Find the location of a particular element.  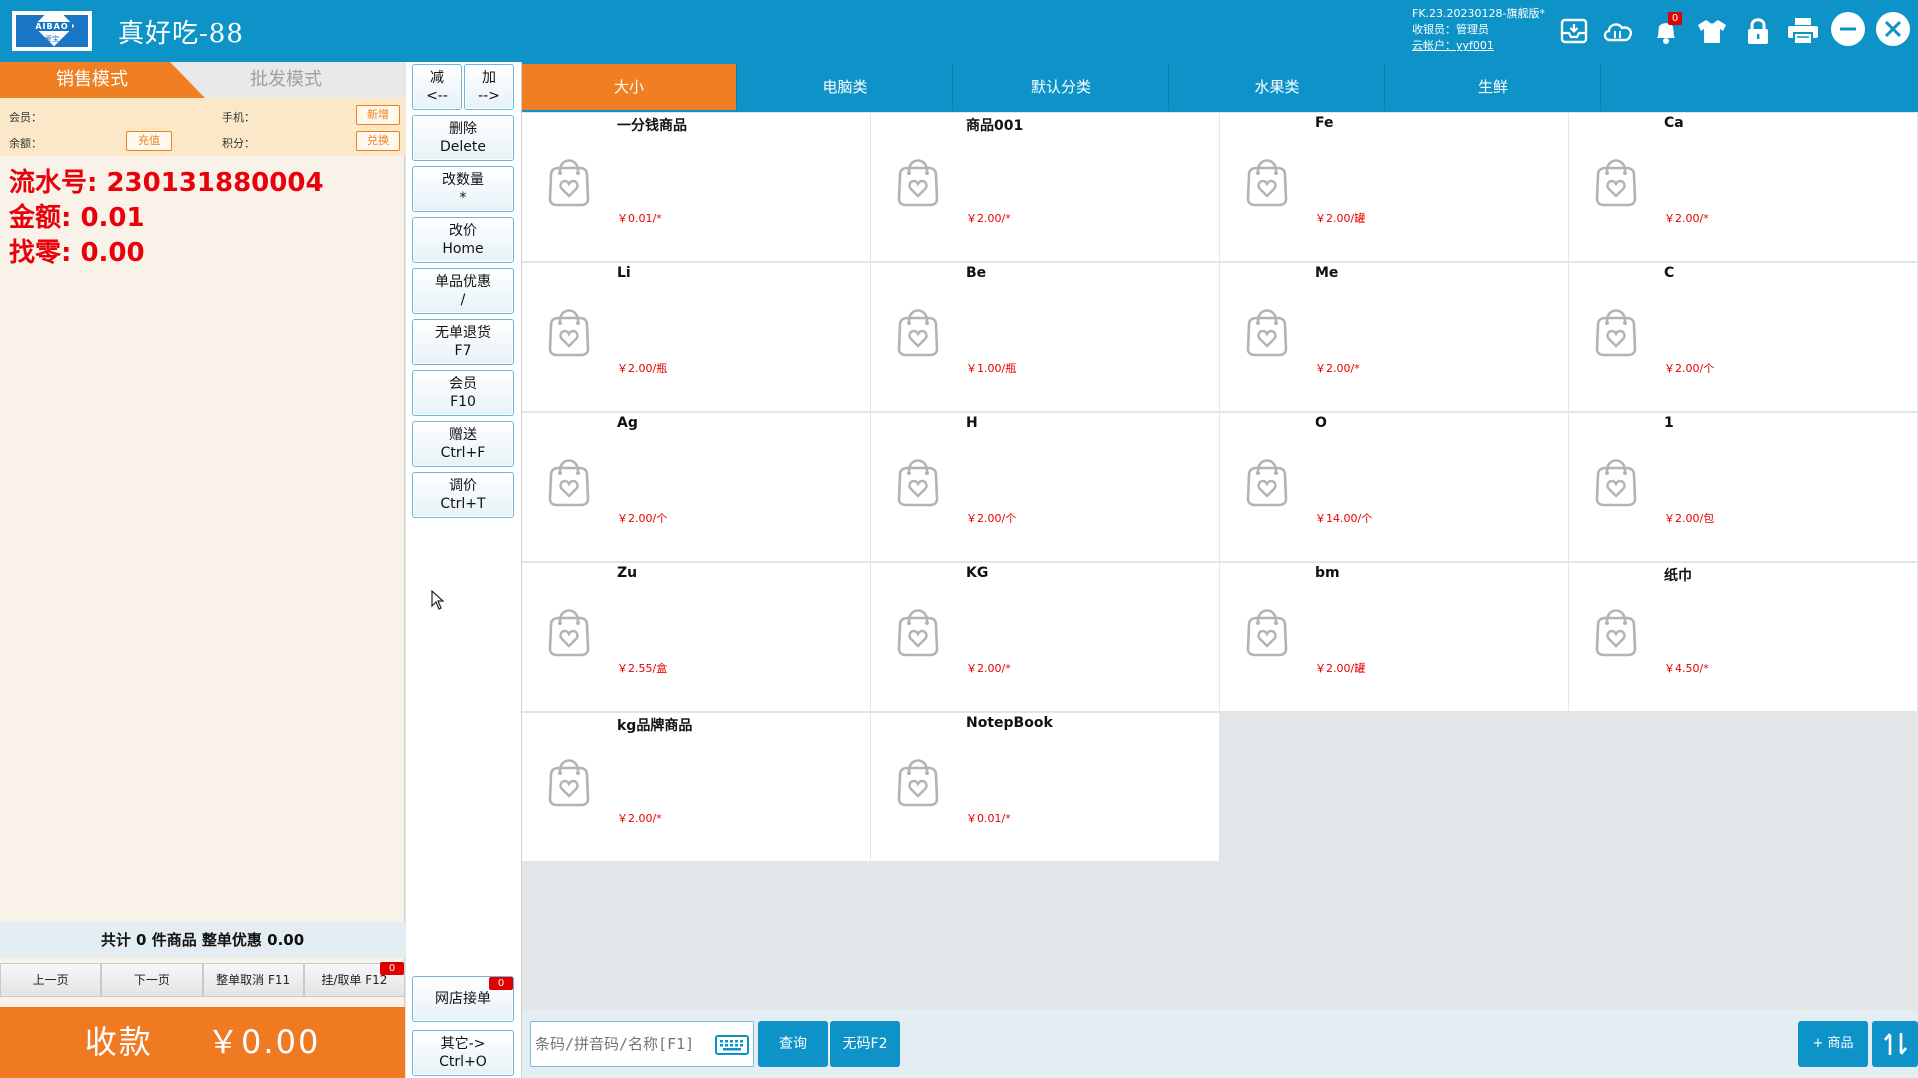

product-card: Me ￥2.00/* is located at coordinates (1394, 337).